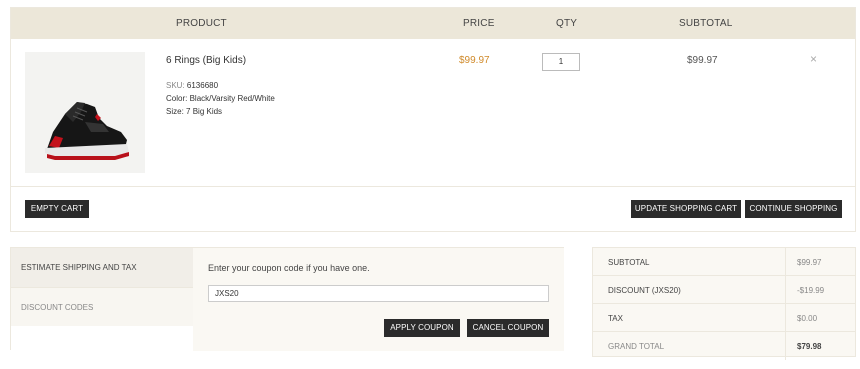 This screenshot has height=369, width=860. What do you see at coordinates (102, 338) in the screenshot?
I see `tab-spacer` at bounding box center [102, 338].